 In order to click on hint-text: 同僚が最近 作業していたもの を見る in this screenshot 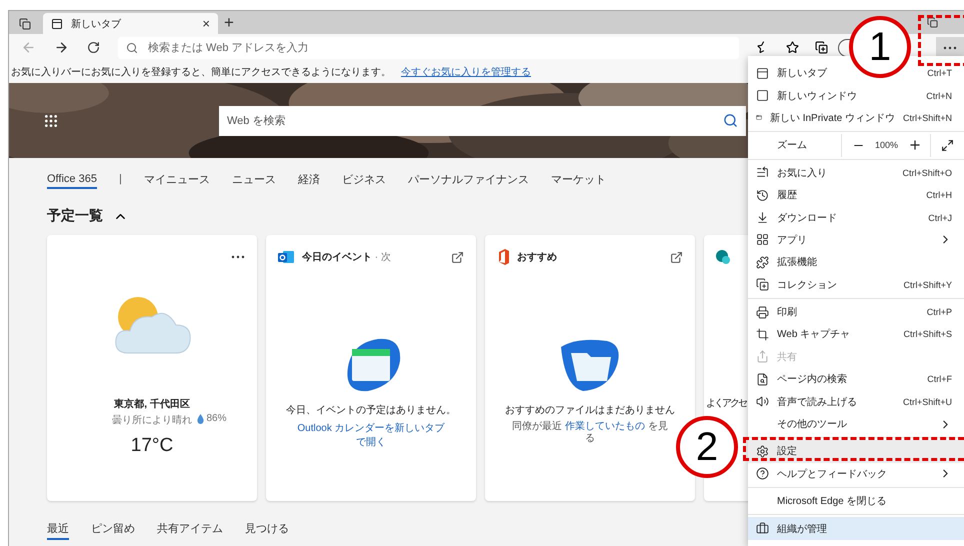, I will do `click(590, 433)`.